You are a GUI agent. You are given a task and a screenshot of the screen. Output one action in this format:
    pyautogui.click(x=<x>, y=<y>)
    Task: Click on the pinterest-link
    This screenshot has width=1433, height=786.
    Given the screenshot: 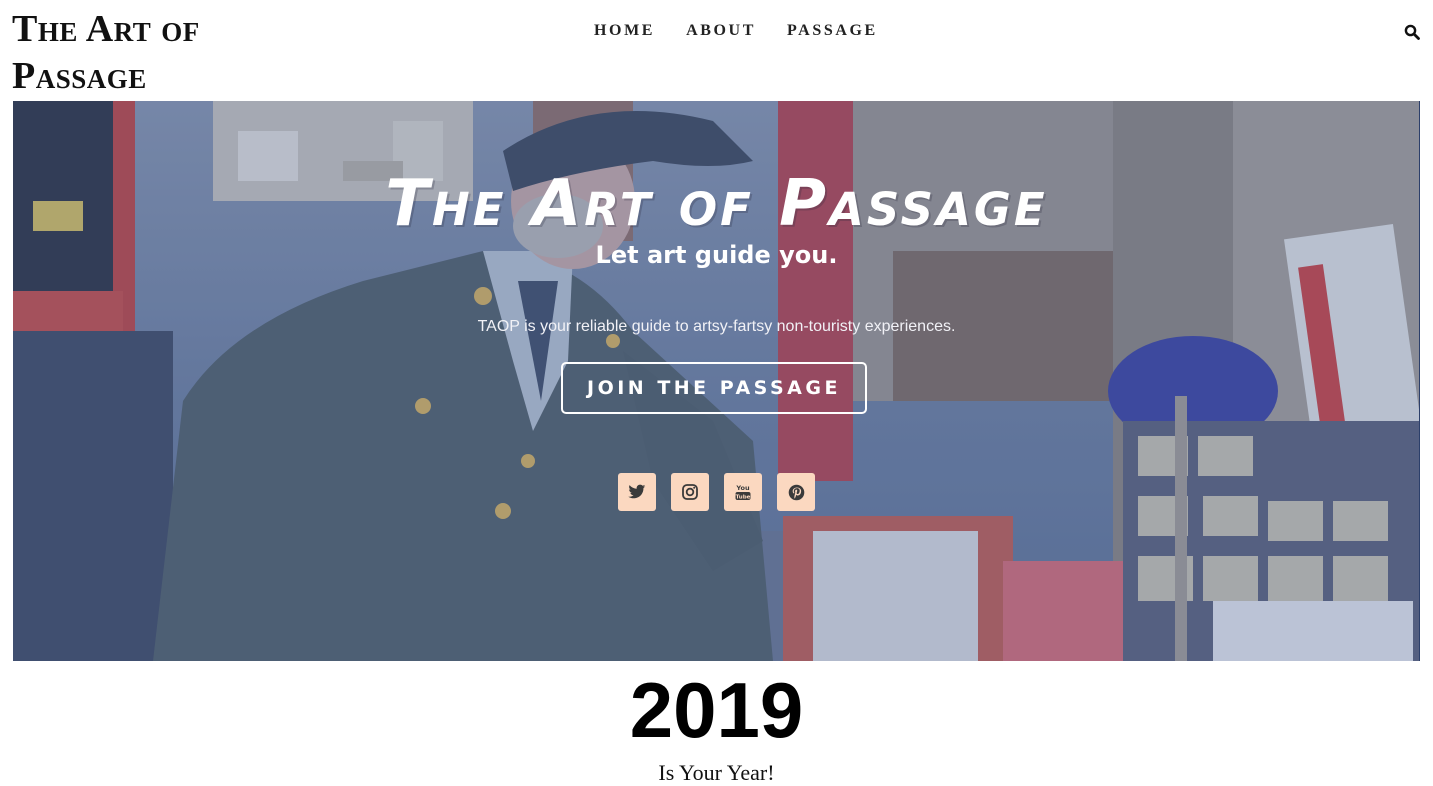 What is the action you would take?
    pyautogui.click(x=796, y=492)
    